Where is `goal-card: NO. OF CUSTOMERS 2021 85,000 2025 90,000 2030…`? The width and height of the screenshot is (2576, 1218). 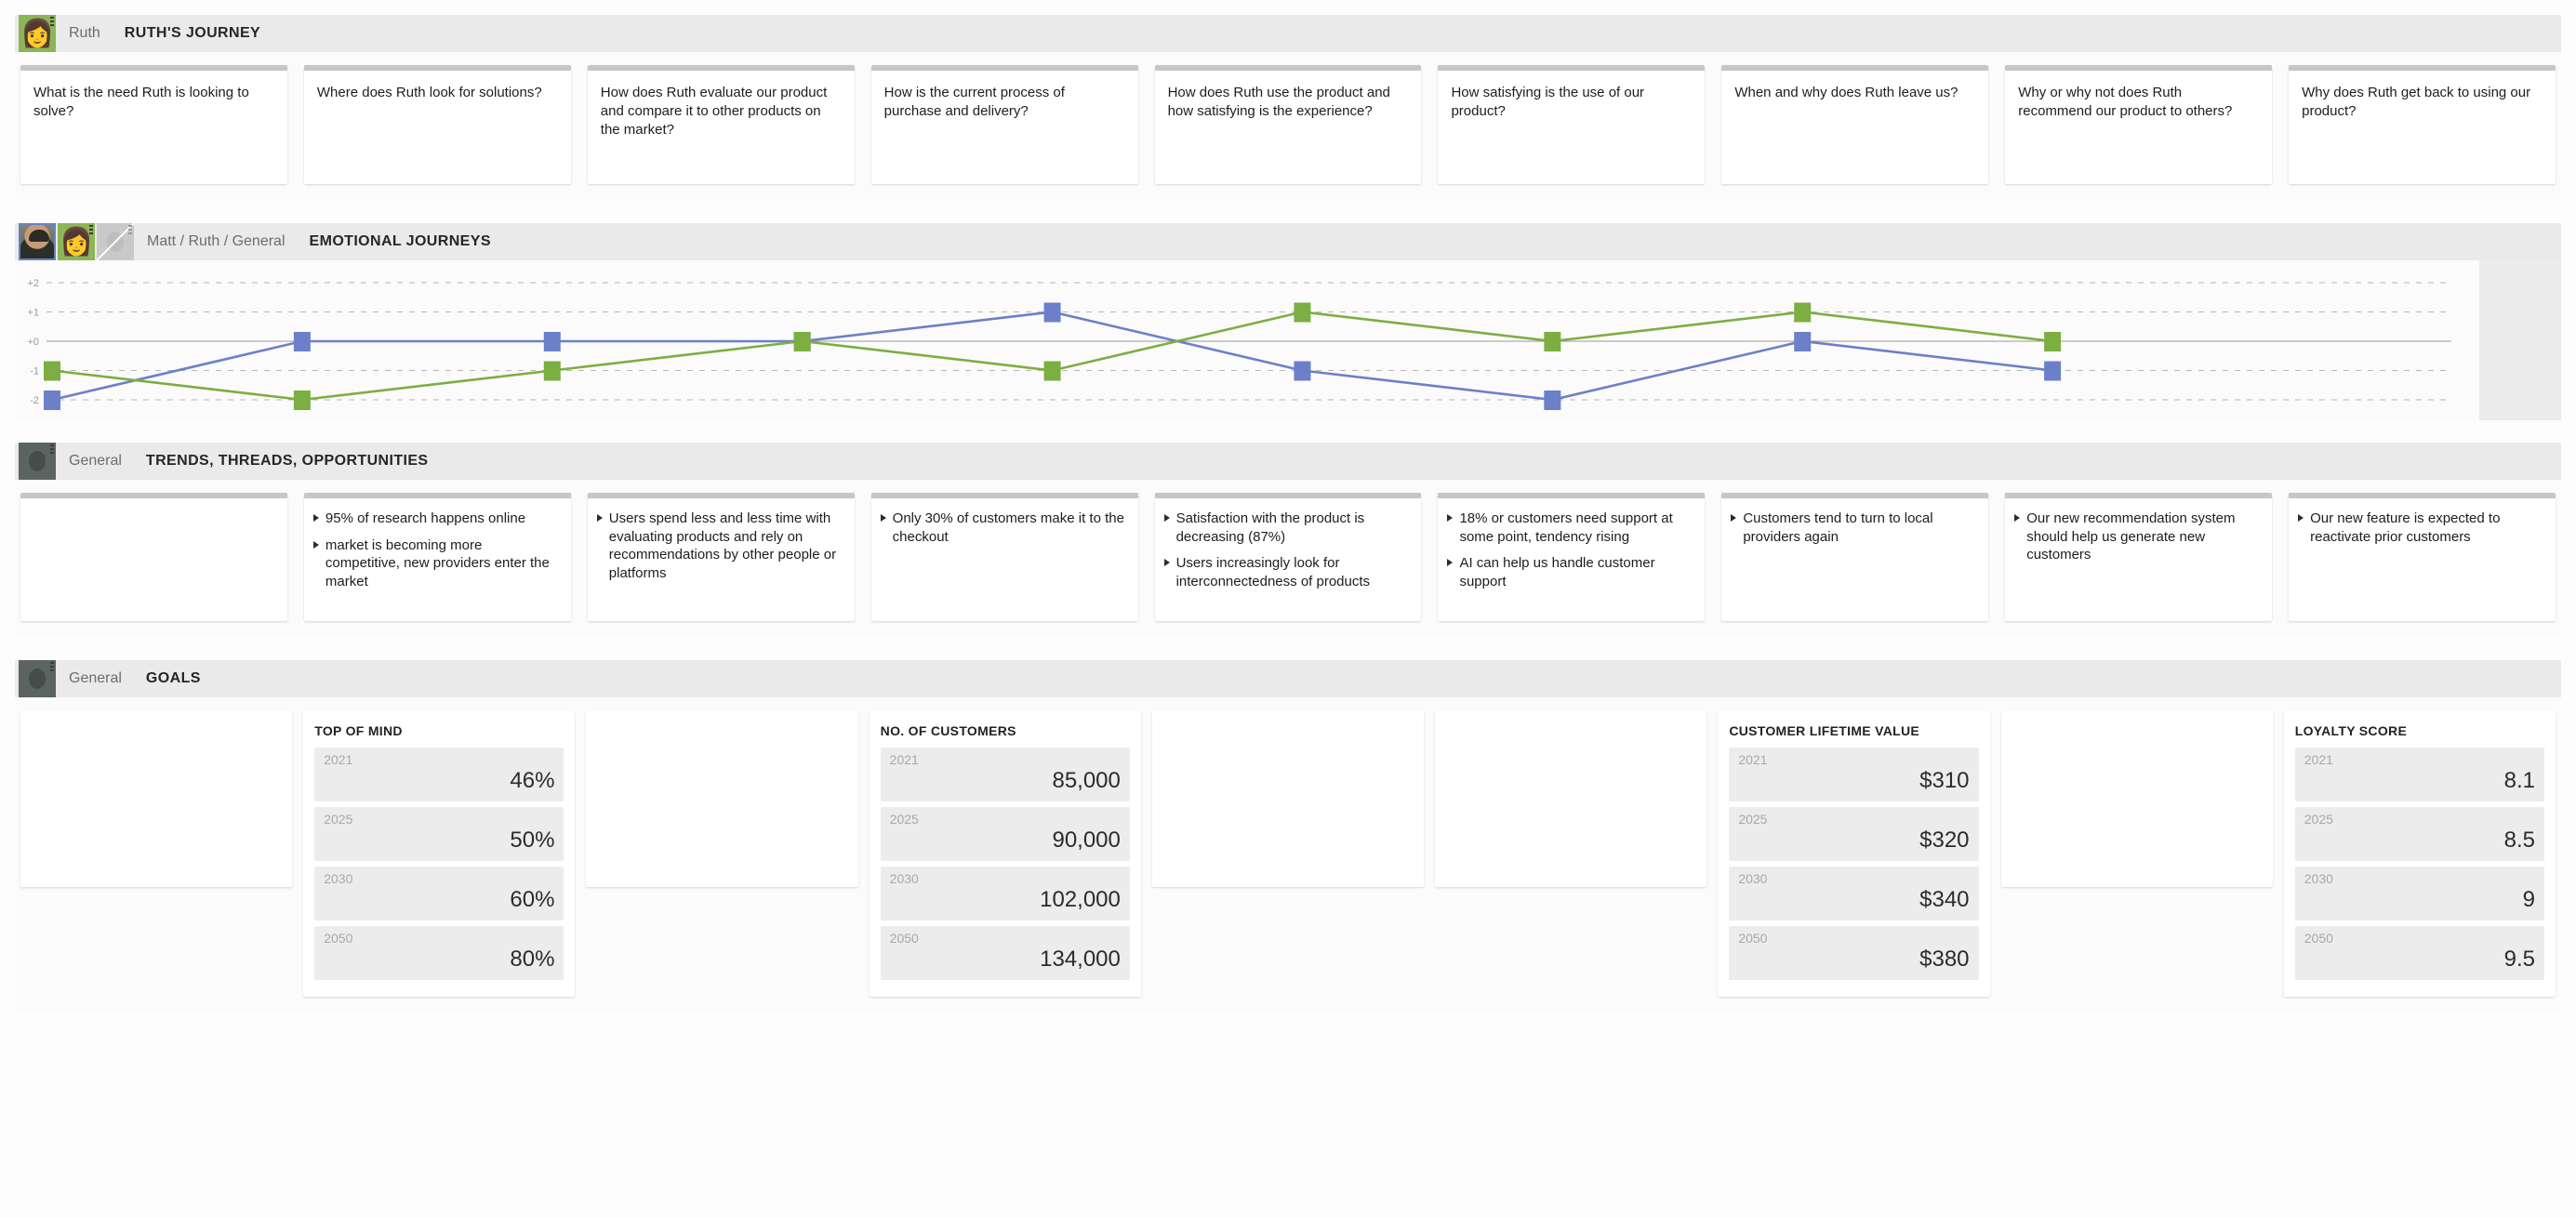
goal-card: NO. OF CUSTOMERS 2021 85,000 2025 90,000 2030… is located at coordinates (1005, 853).